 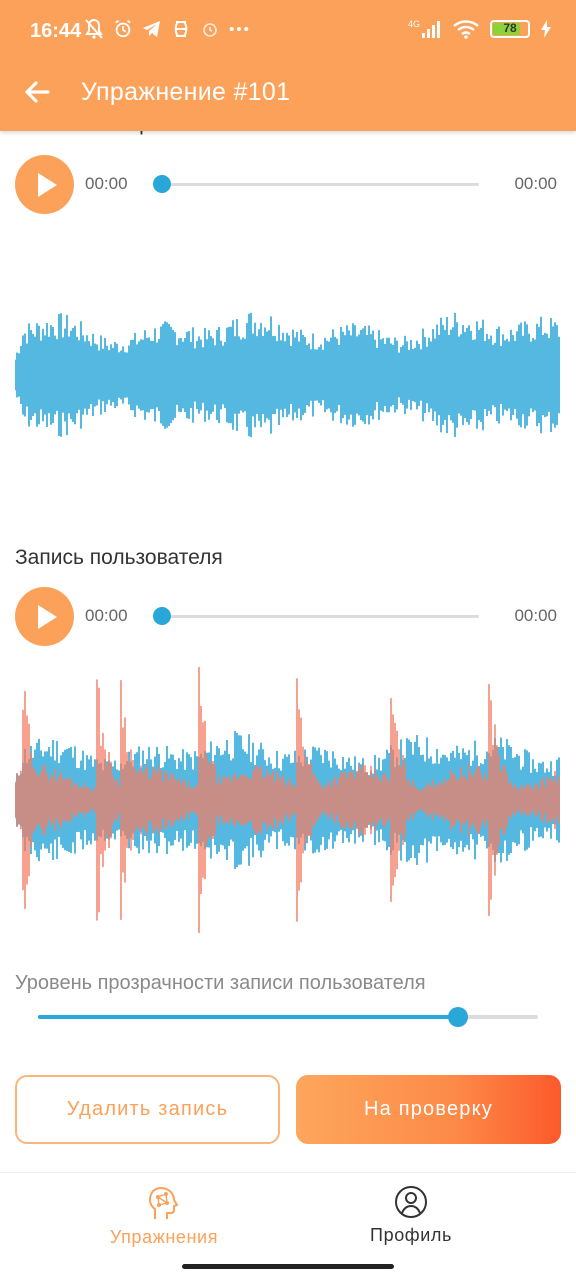 I want to click on reference-current-time: 00:00, so click(x=106, y=183).